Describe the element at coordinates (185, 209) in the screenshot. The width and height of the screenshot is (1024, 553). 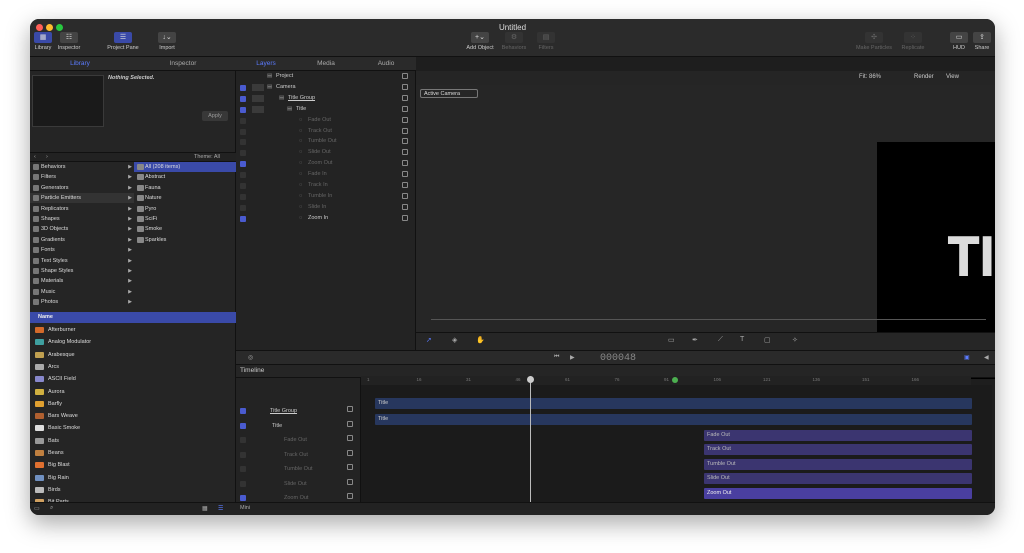
I see `library-subcategory-item: Pyro` at that location.